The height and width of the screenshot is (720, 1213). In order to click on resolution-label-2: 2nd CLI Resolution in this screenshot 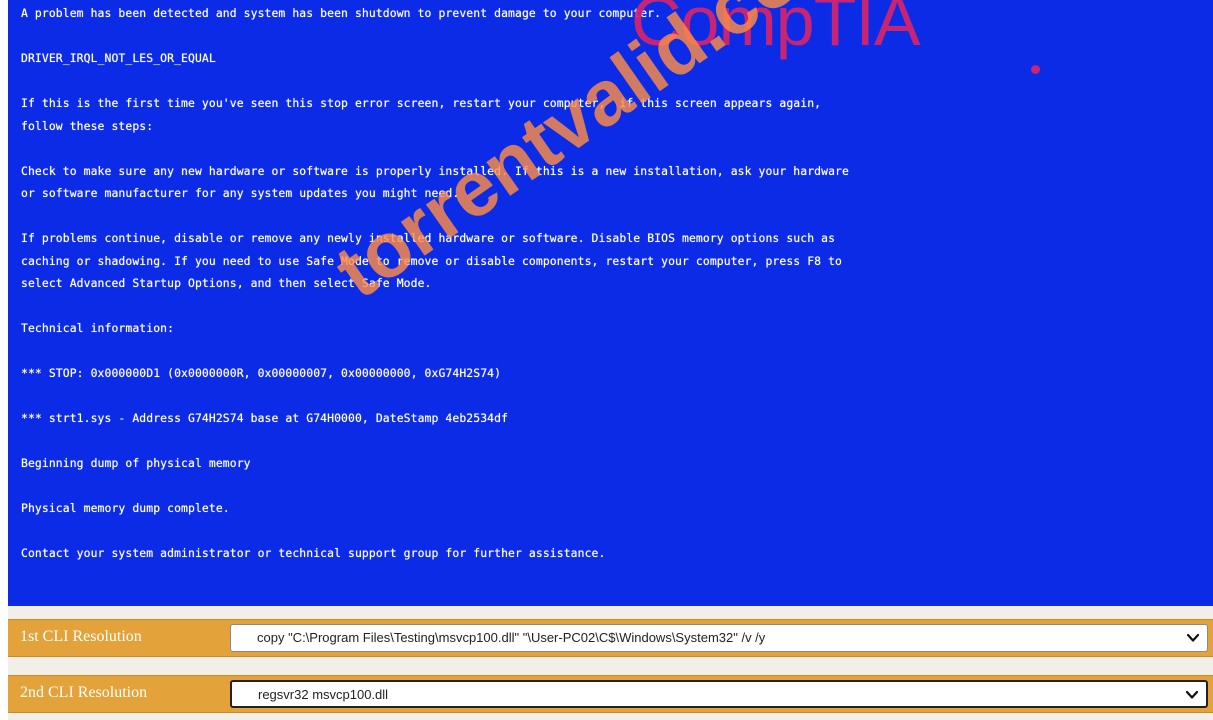, I will do `click(84, 692)`.